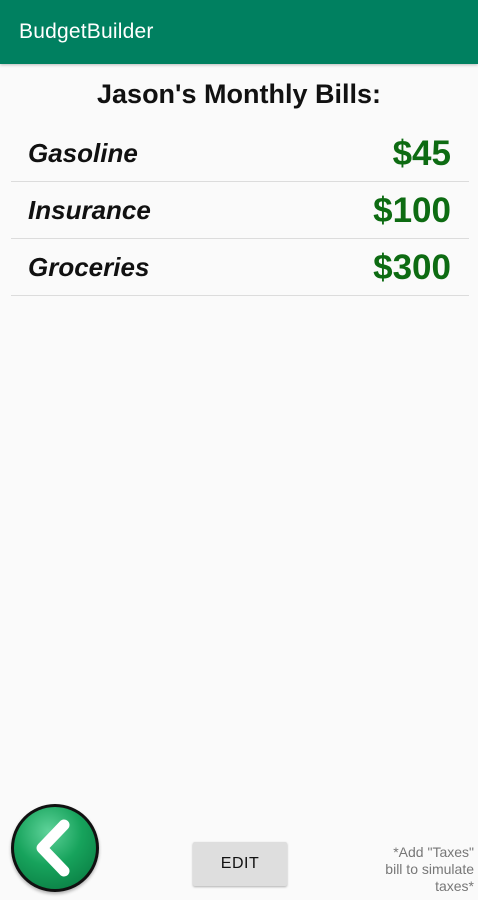 Image resolution: width=478 pixels, height=900 pixels. Describe the element at coordinates (89, 210) in the screenshot. I see `bill-name: Insurance` at that location.